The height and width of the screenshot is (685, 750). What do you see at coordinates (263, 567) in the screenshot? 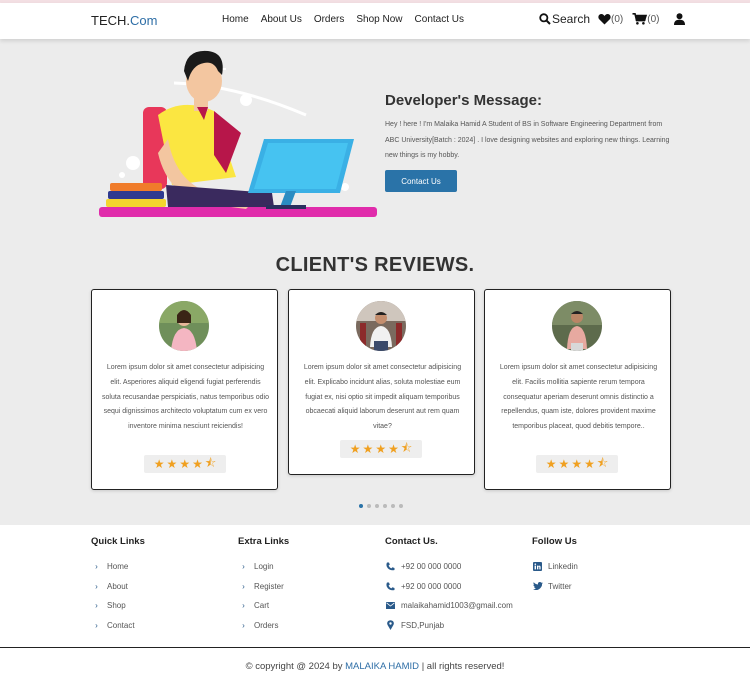
I see `footer-link-login: › Login` at bounding box center [263, 567].